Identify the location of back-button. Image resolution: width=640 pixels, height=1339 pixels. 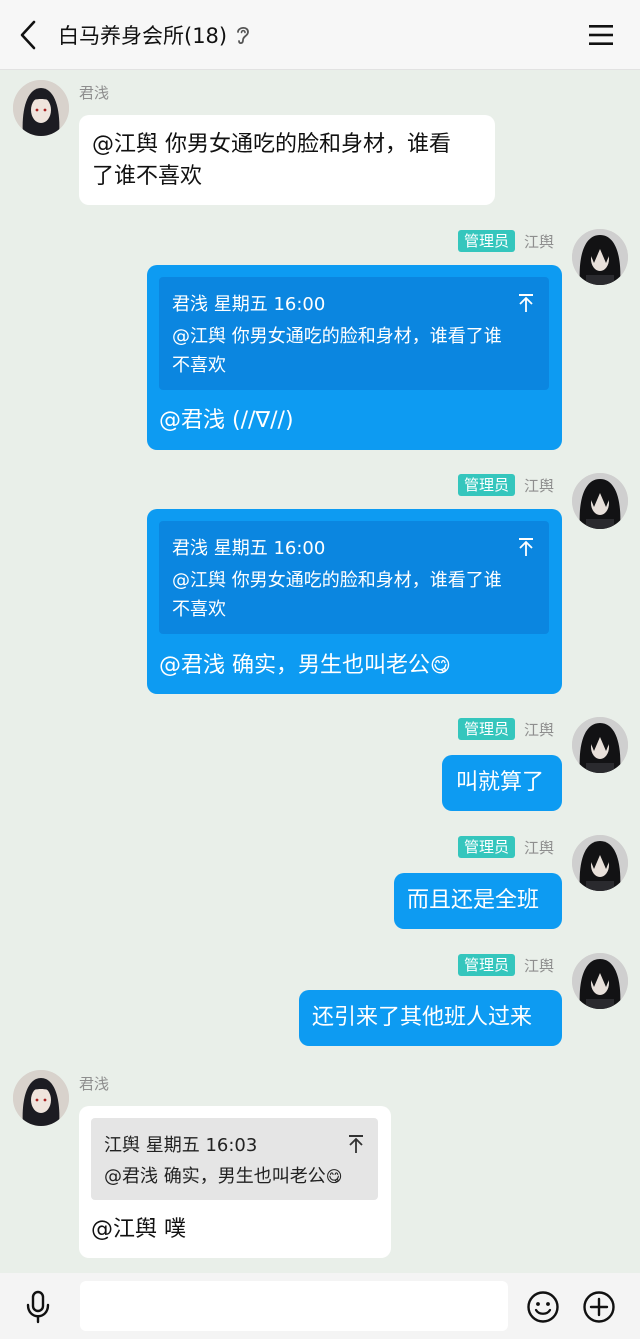
(29, 35).